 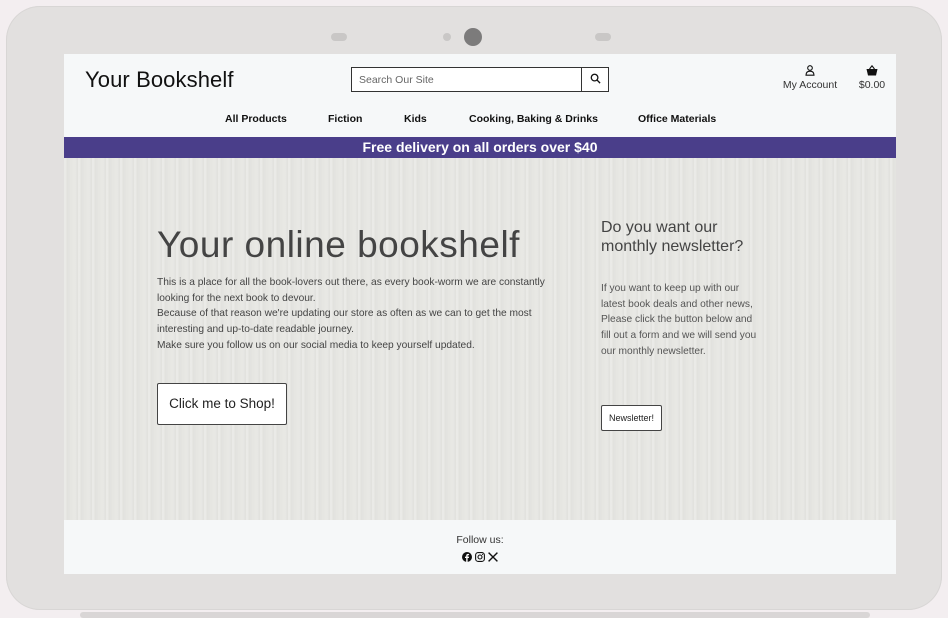 I want to click on sensor-dot, so click(x=447, y=37).